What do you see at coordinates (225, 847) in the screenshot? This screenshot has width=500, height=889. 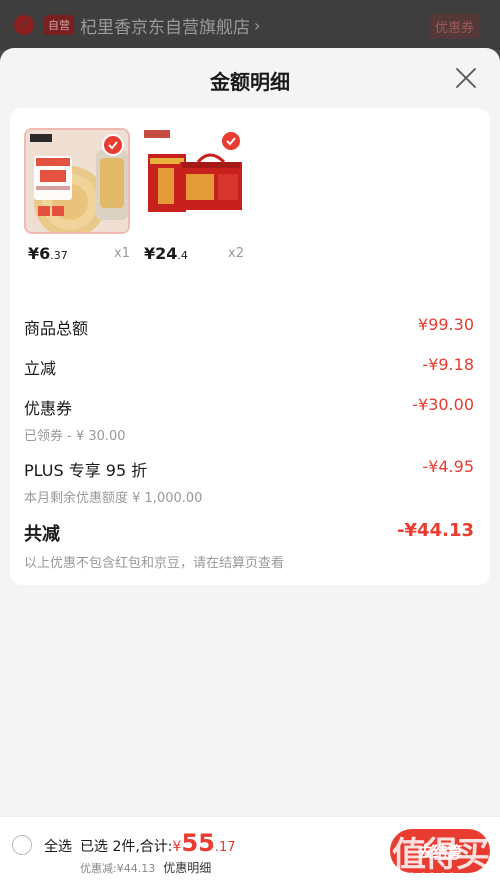 I see `total-amount-dec: .17` at bounding box center [225, 847].